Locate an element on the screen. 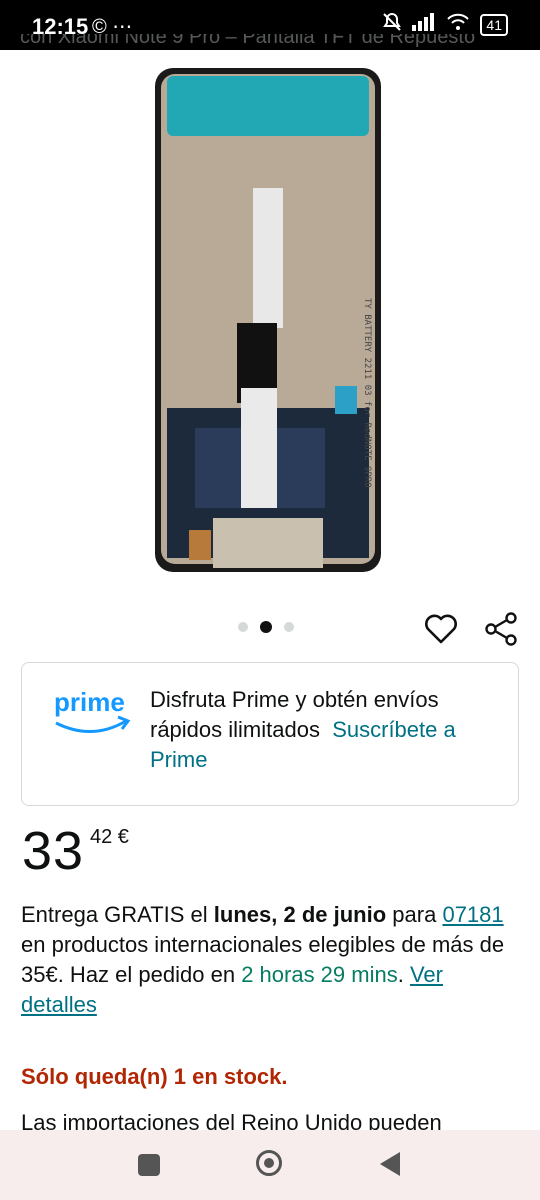 This screenshot has height=1200, width=540. stock-status: Sólo queda(n) 1 en stock. is located at coordinates (154, 1076).